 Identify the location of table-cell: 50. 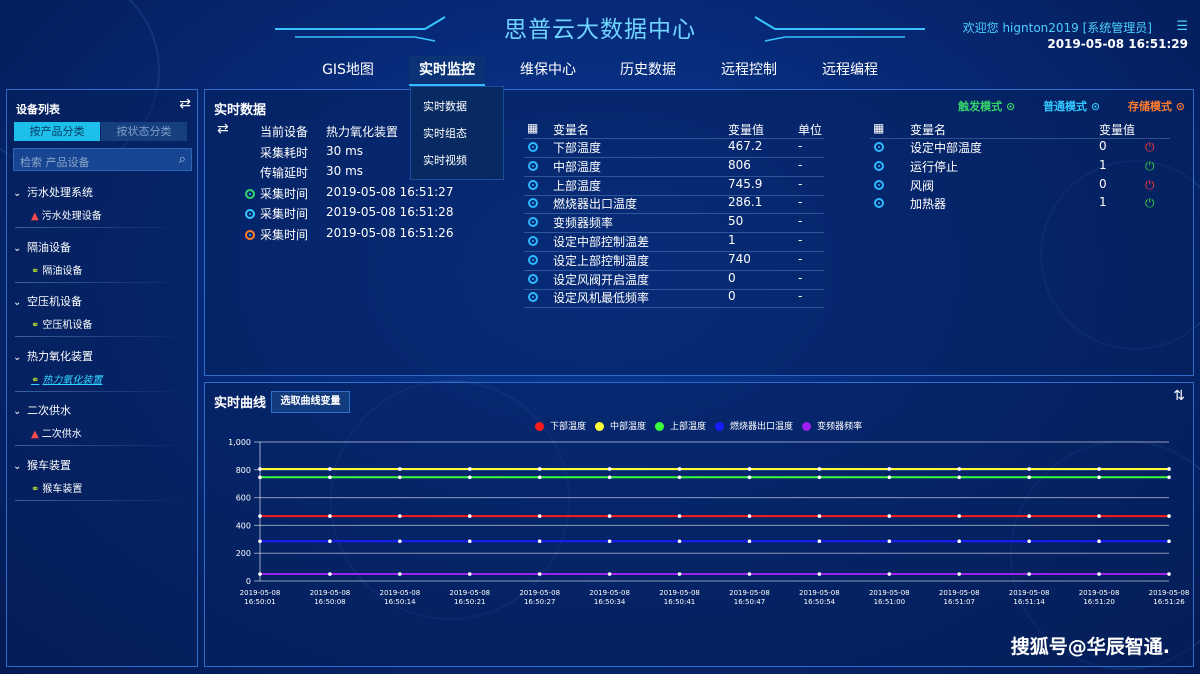
(736, 221).